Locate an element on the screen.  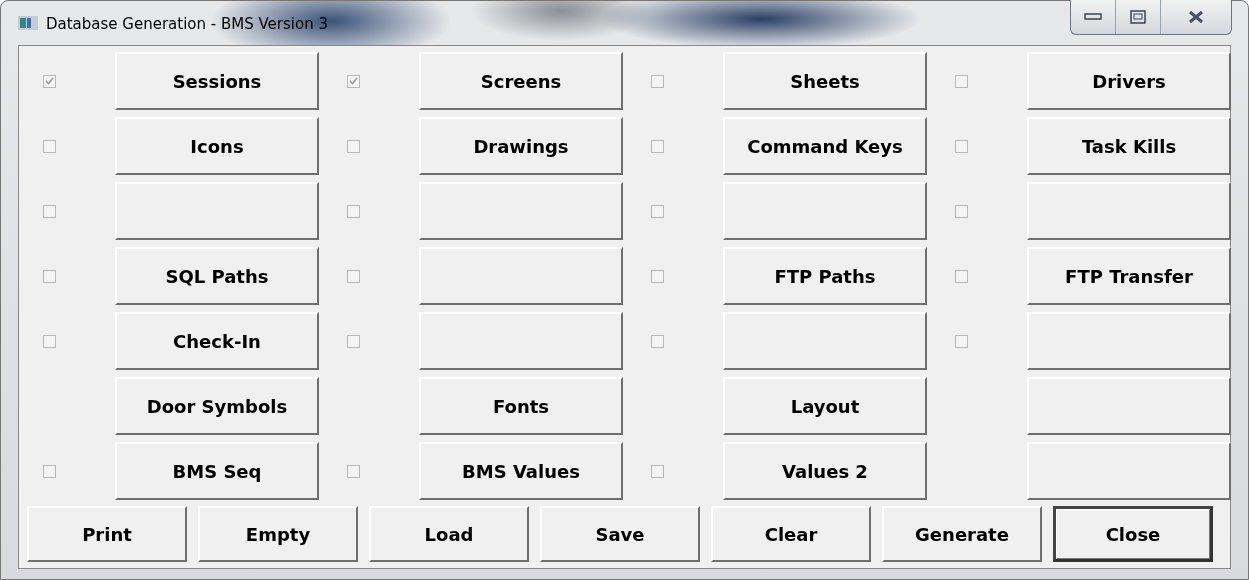
option-button: Sheets is located at coordinates (825, 81).